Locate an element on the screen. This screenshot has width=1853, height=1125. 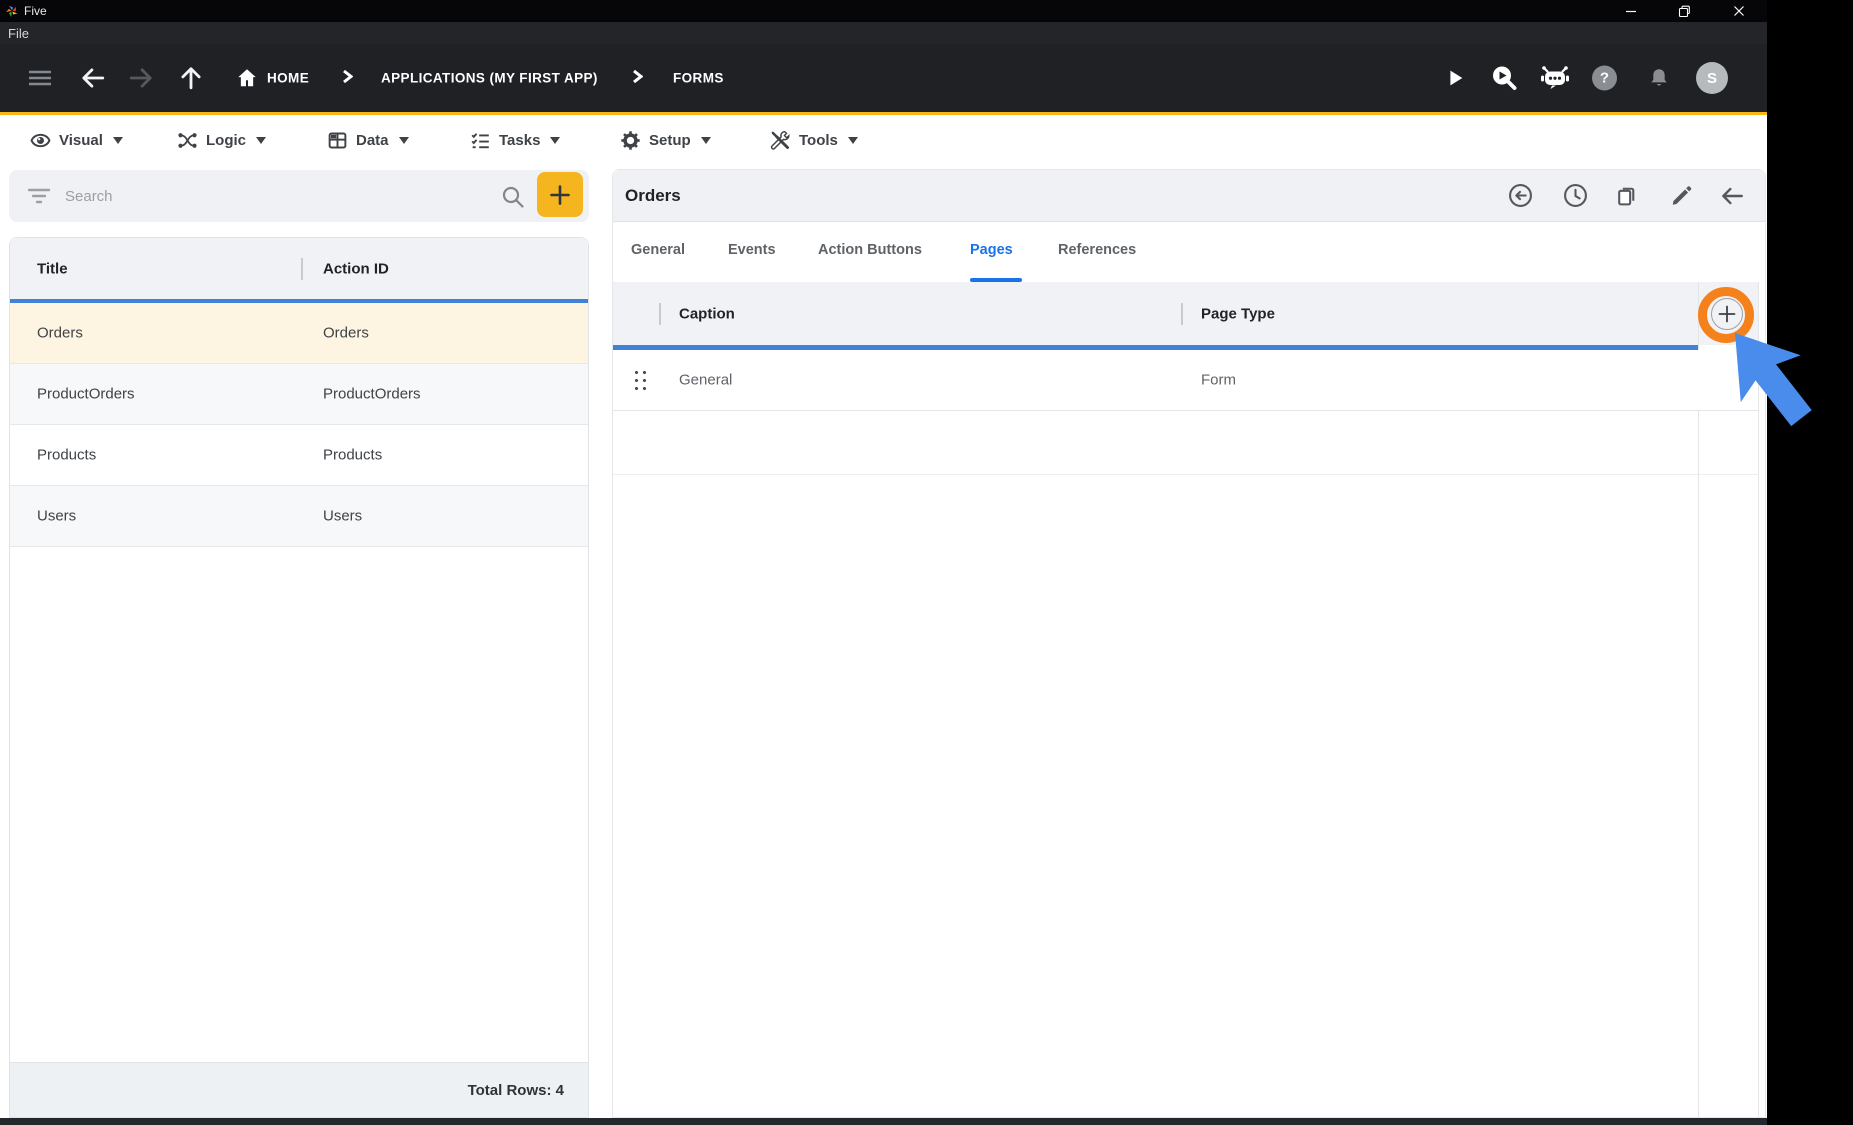
forward-button is located at coordinates (141, 78).